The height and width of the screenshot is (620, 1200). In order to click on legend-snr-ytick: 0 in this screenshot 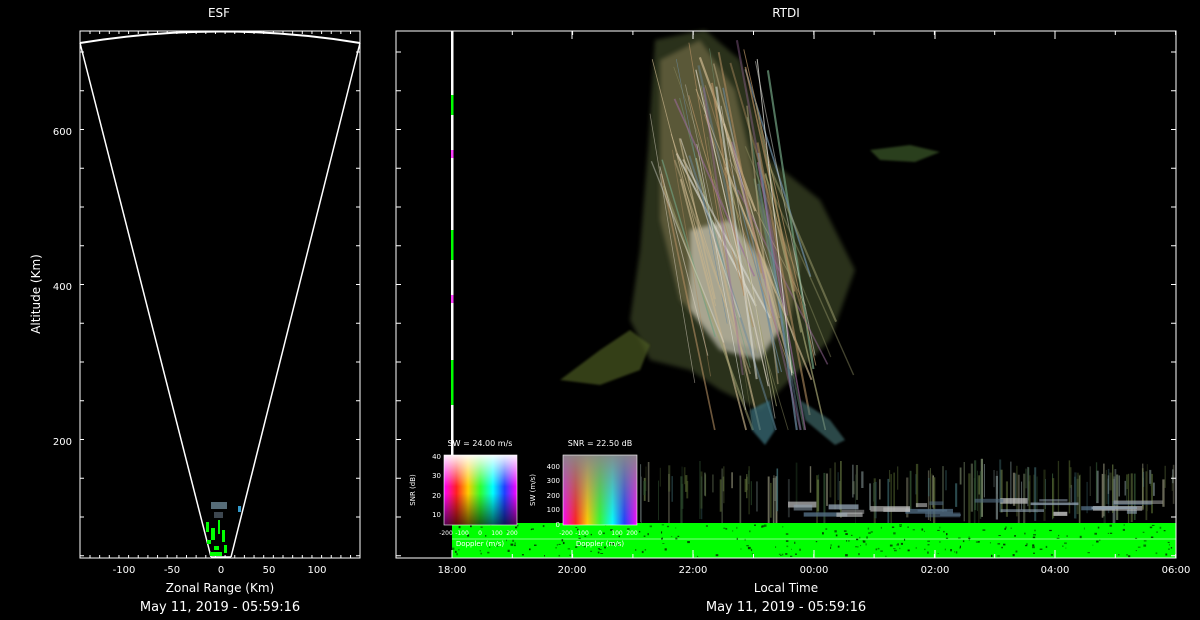, I will do `click(558, 525)`.